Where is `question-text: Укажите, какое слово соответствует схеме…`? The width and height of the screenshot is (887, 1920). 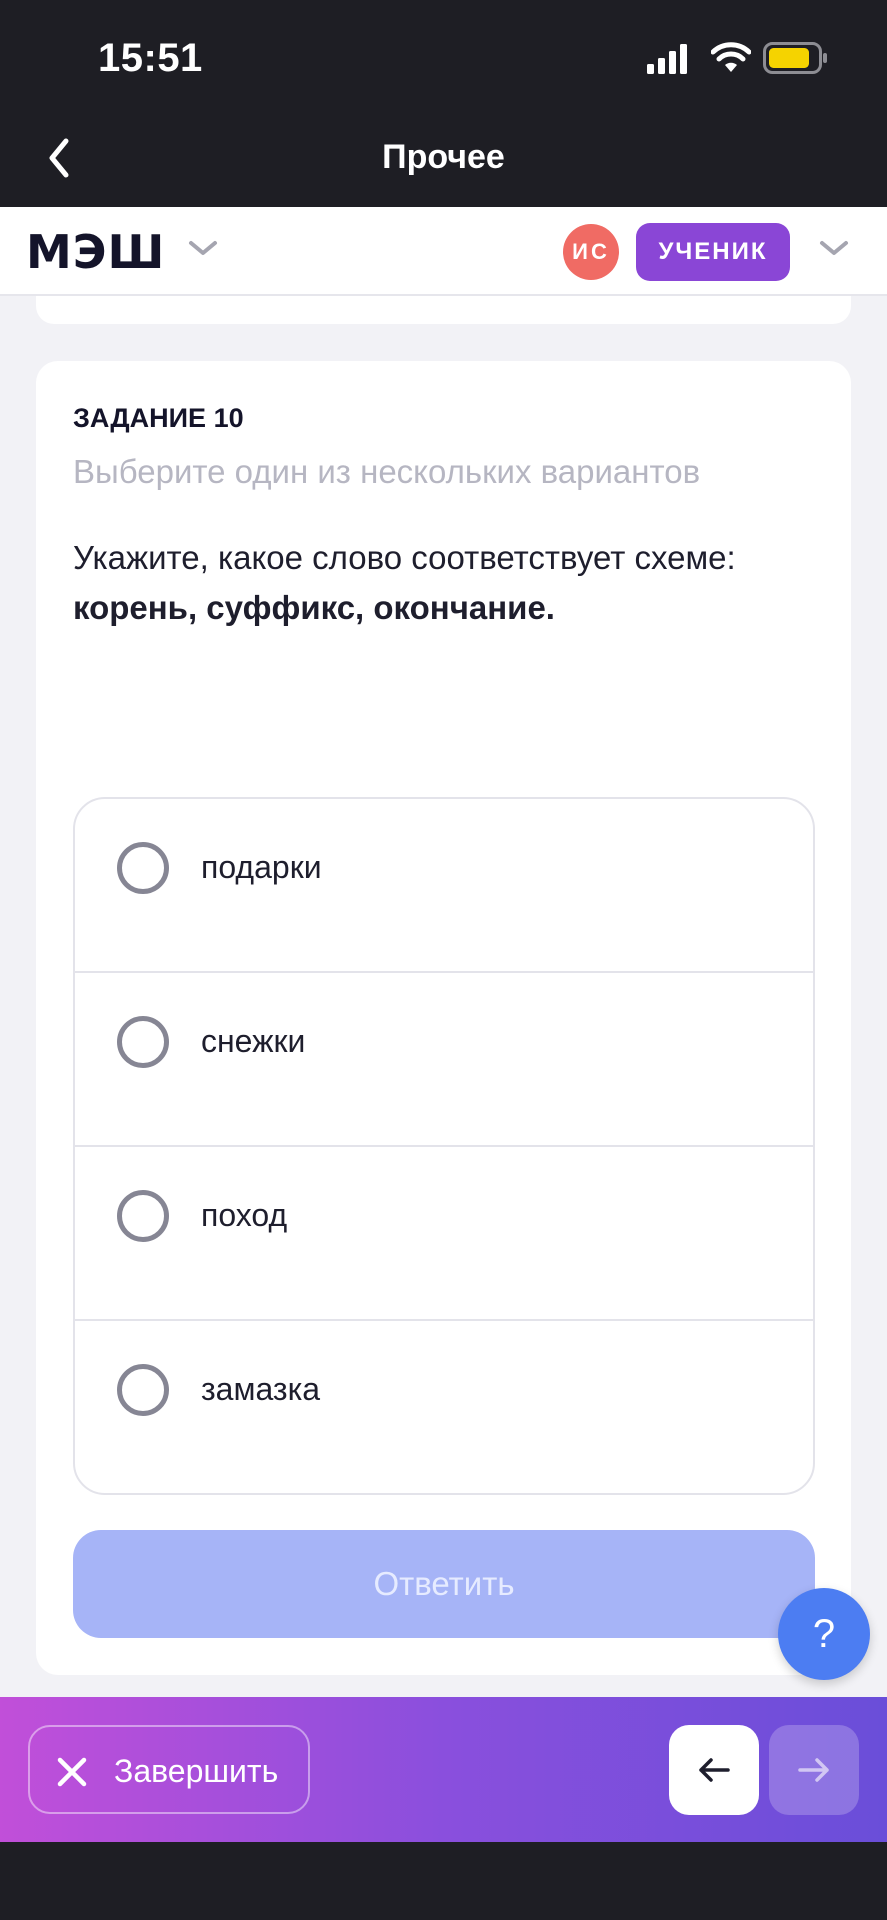 question-text: Укажите, какое слово соответствует схеме… is located at coordinates (404, 557).